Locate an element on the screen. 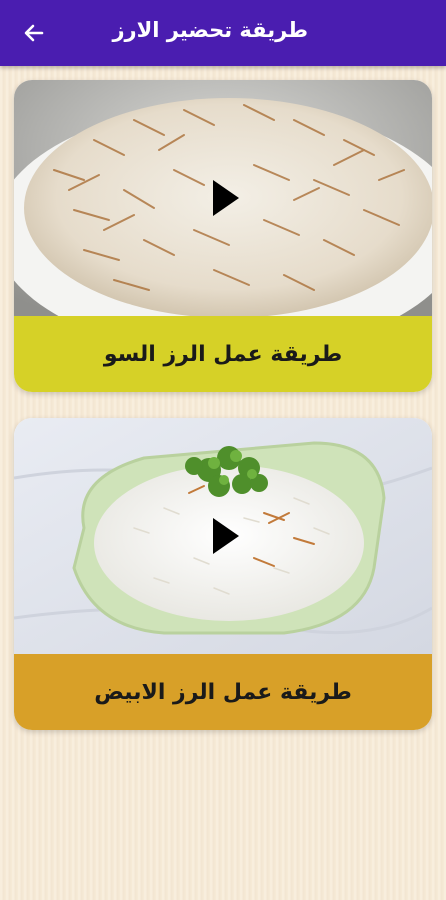  recipe-title: طريقة عمل الرز الابيض is located at coordinates (223, 692).